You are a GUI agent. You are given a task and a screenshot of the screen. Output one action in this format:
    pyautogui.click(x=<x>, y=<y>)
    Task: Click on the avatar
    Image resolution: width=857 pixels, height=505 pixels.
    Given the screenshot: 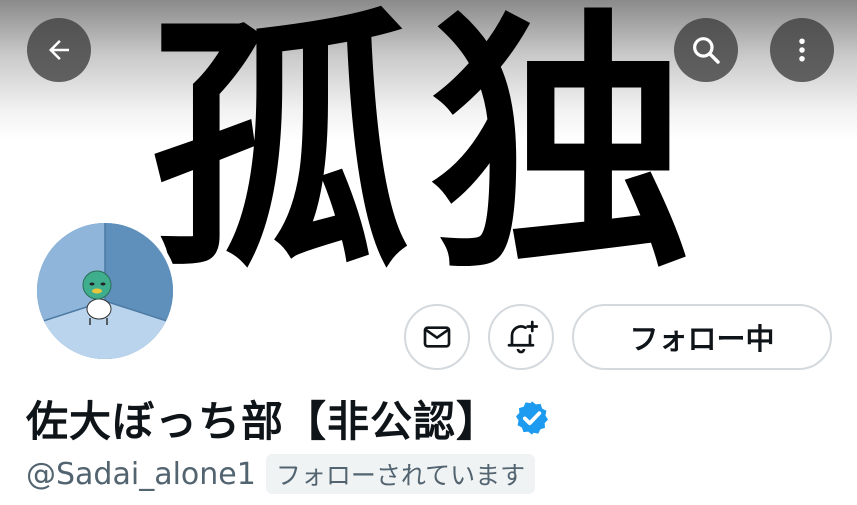 What is the action you would take?
    pyautogui.click(x=105, y=291)
    